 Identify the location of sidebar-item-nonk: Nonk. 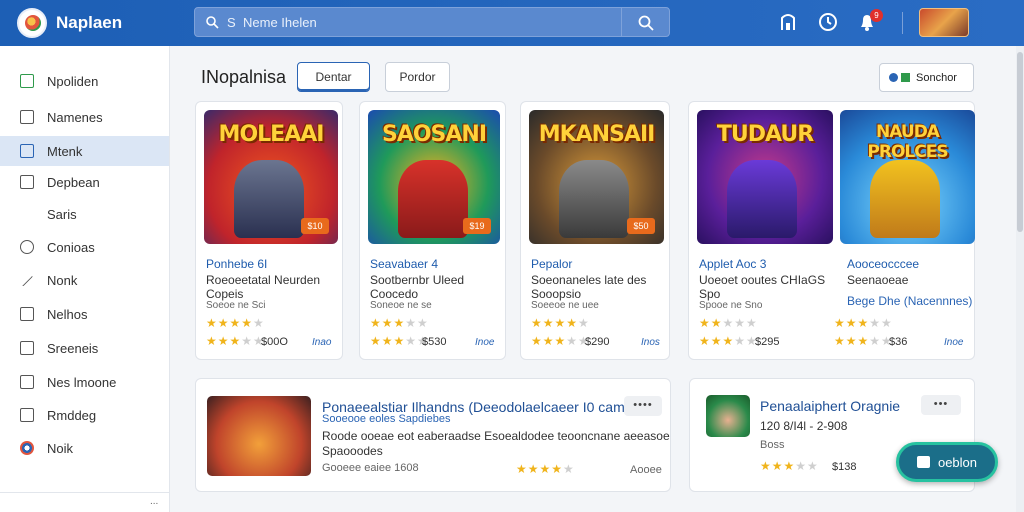
(84, 280).